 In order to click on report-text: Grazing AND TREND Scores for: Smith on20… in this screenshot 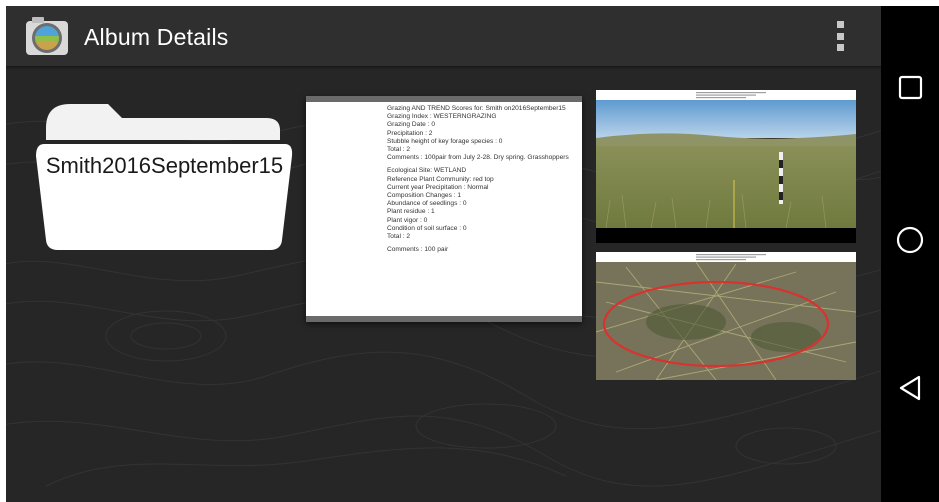, I will do `click(484, 179)`.